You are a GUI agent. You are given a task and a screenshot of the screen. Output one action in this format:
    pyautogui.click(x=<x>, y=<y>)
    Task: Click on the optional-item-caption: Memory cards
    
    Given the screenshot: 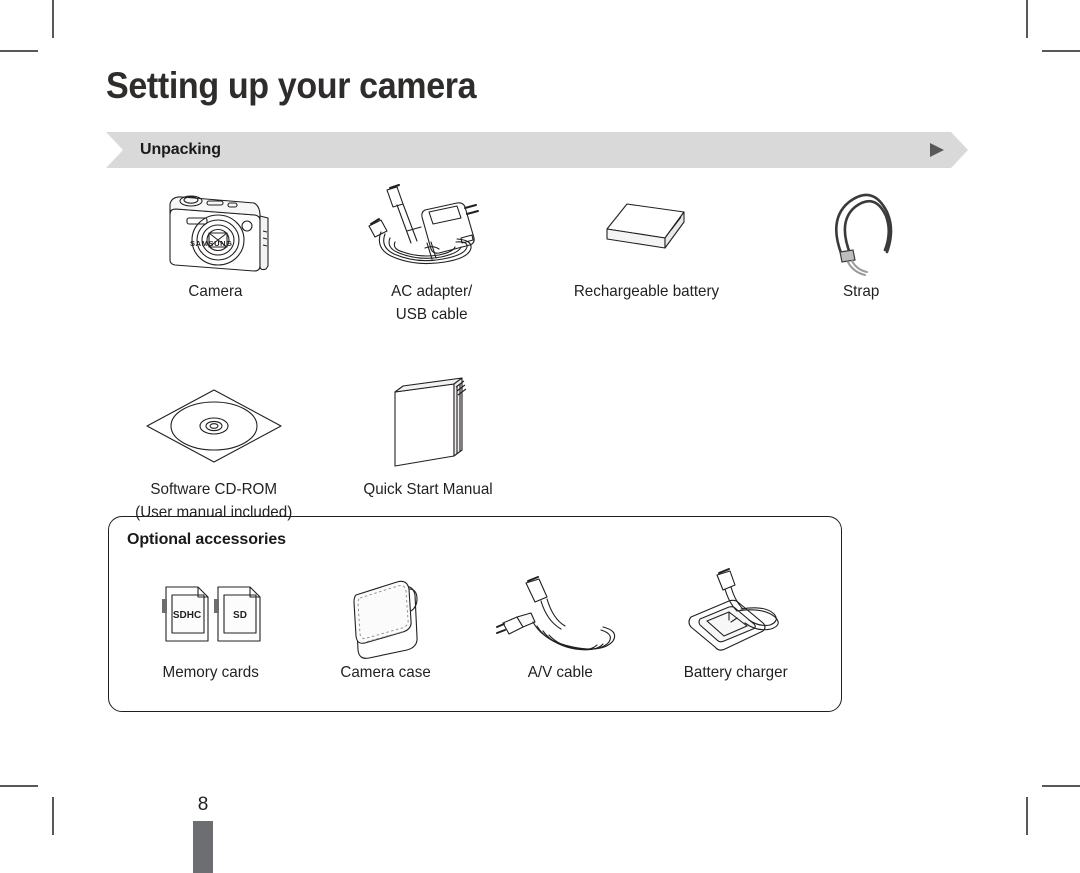 What is the action you would take?
    pyautogui.click(x=210, y=672)
    